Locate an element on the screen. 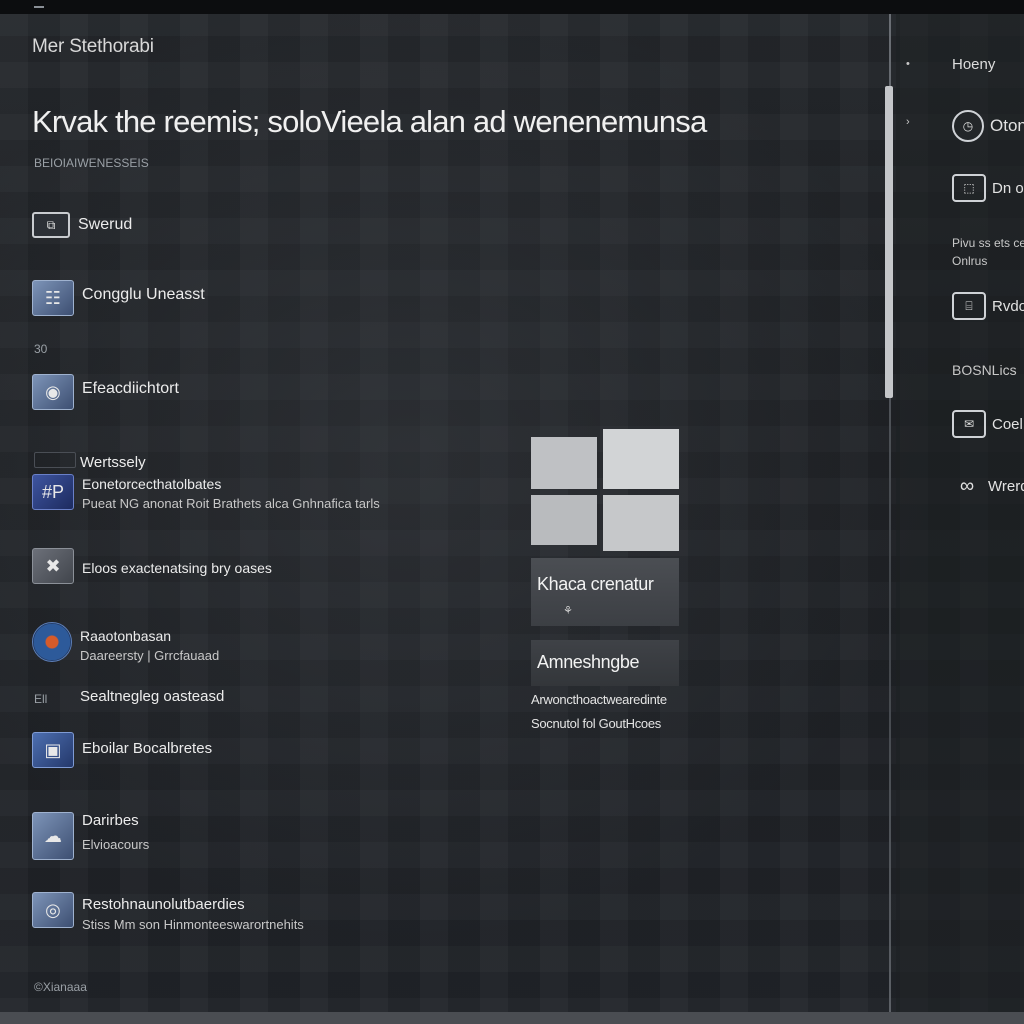 The width and height of the screenshot is (1024, 1024). chevron-right-icon: › is located at coordinates (908, 122).